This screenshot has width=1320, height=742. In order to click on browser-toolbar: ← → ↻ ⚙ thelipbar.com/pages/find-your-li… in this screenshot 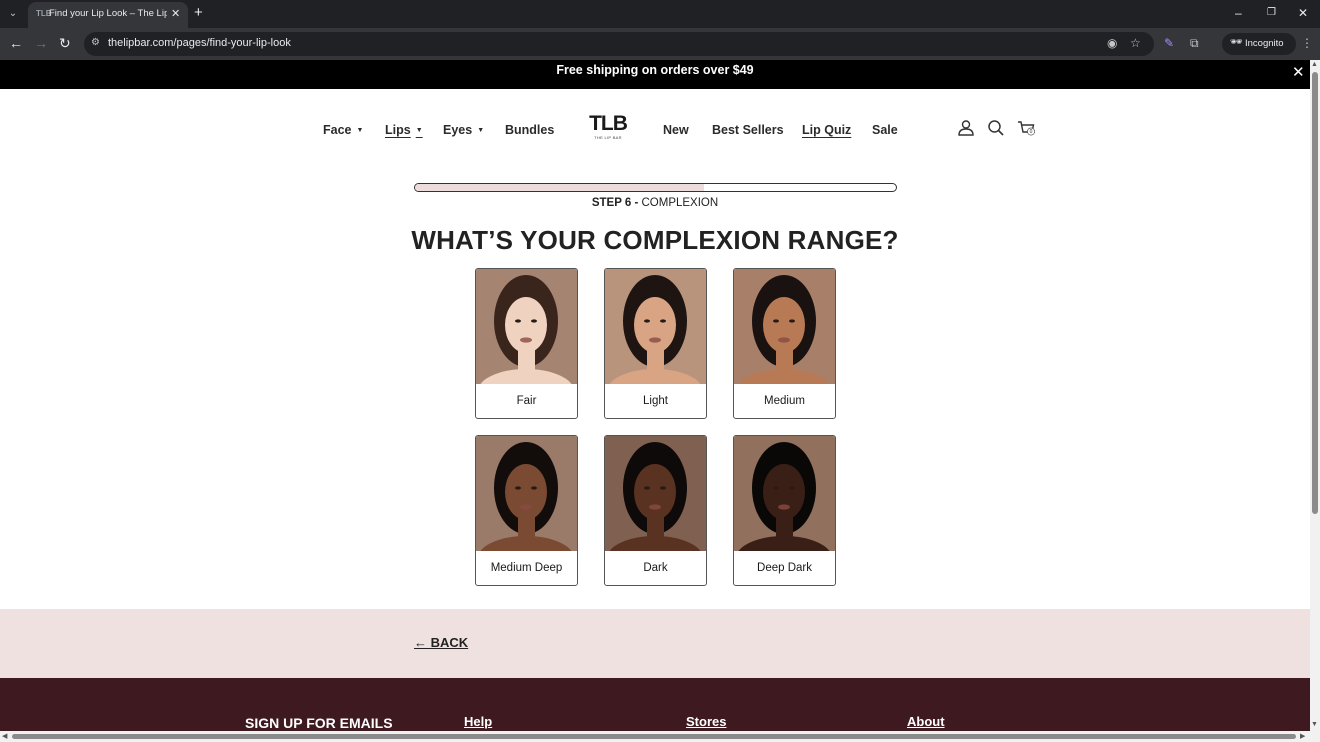, I will do `click(660, 44)`.